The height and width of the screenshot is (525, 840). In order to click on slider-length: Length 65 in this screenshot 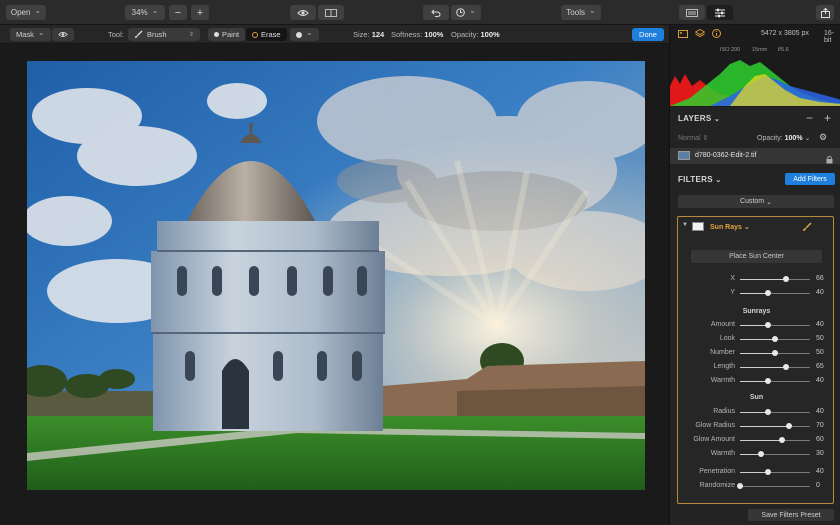, I will do `click(756, 367)`.